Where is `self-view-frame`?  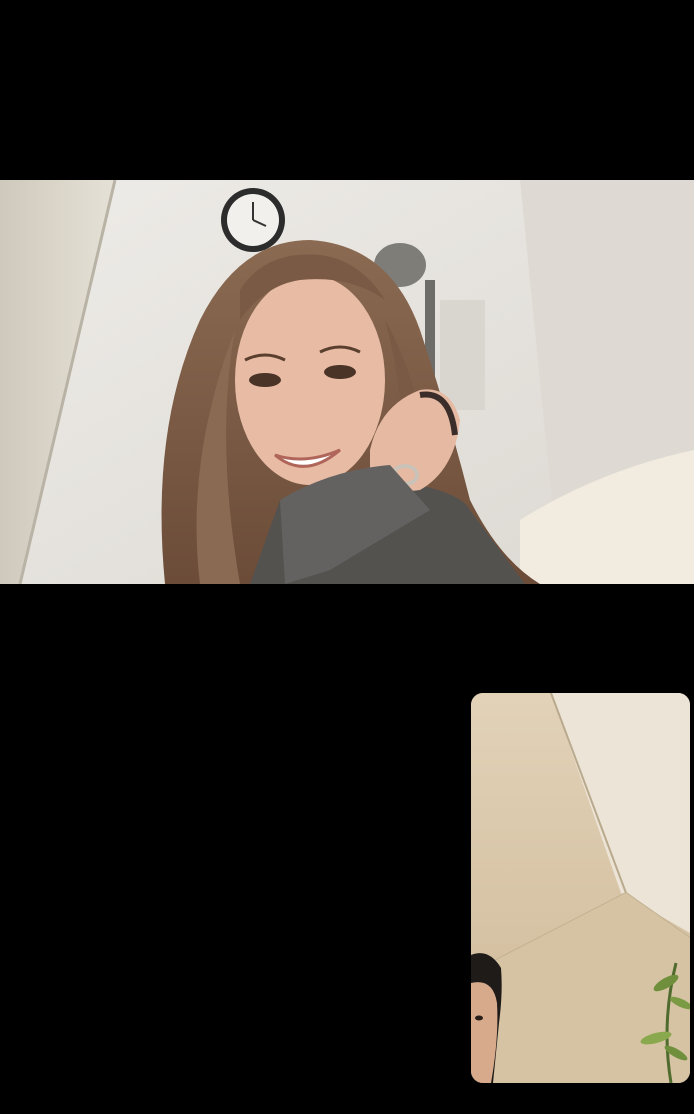
self-view-frame is located at coordinates (580, 888).